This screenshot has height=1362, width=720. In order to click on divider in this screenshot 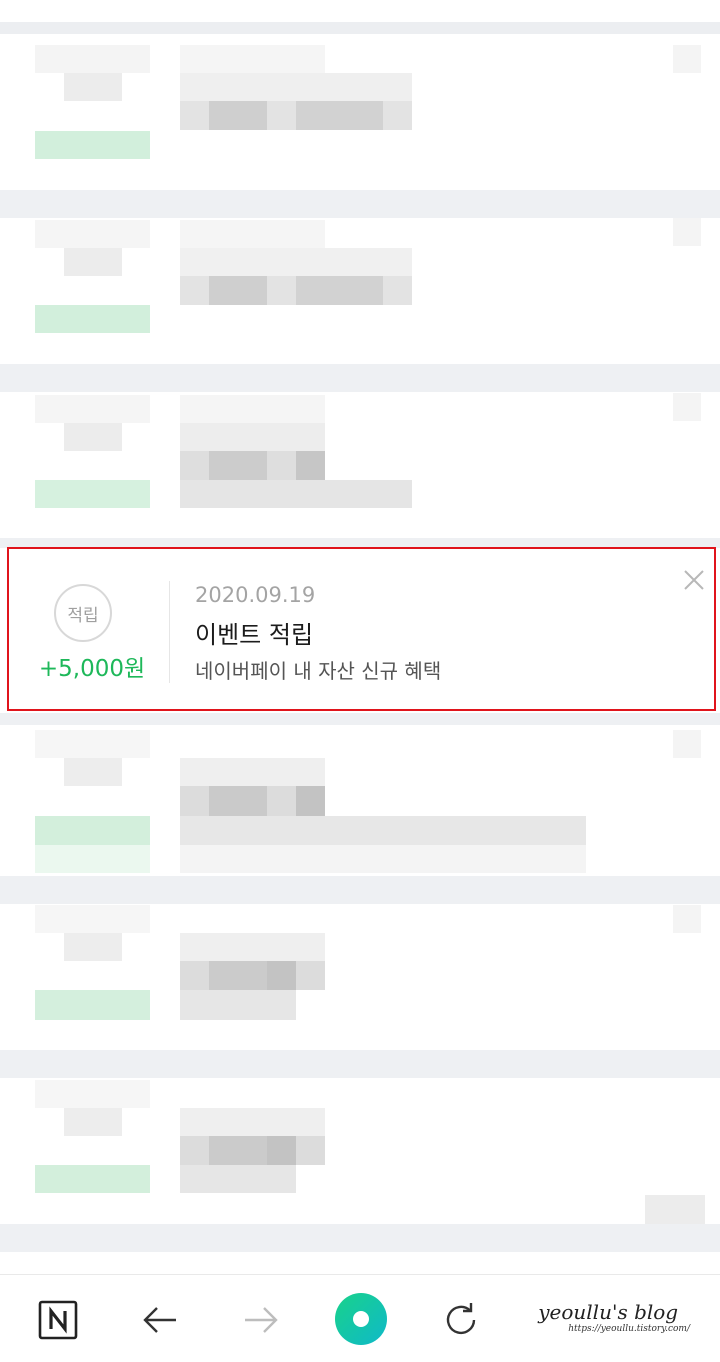, I will do `click(169, 632)`.